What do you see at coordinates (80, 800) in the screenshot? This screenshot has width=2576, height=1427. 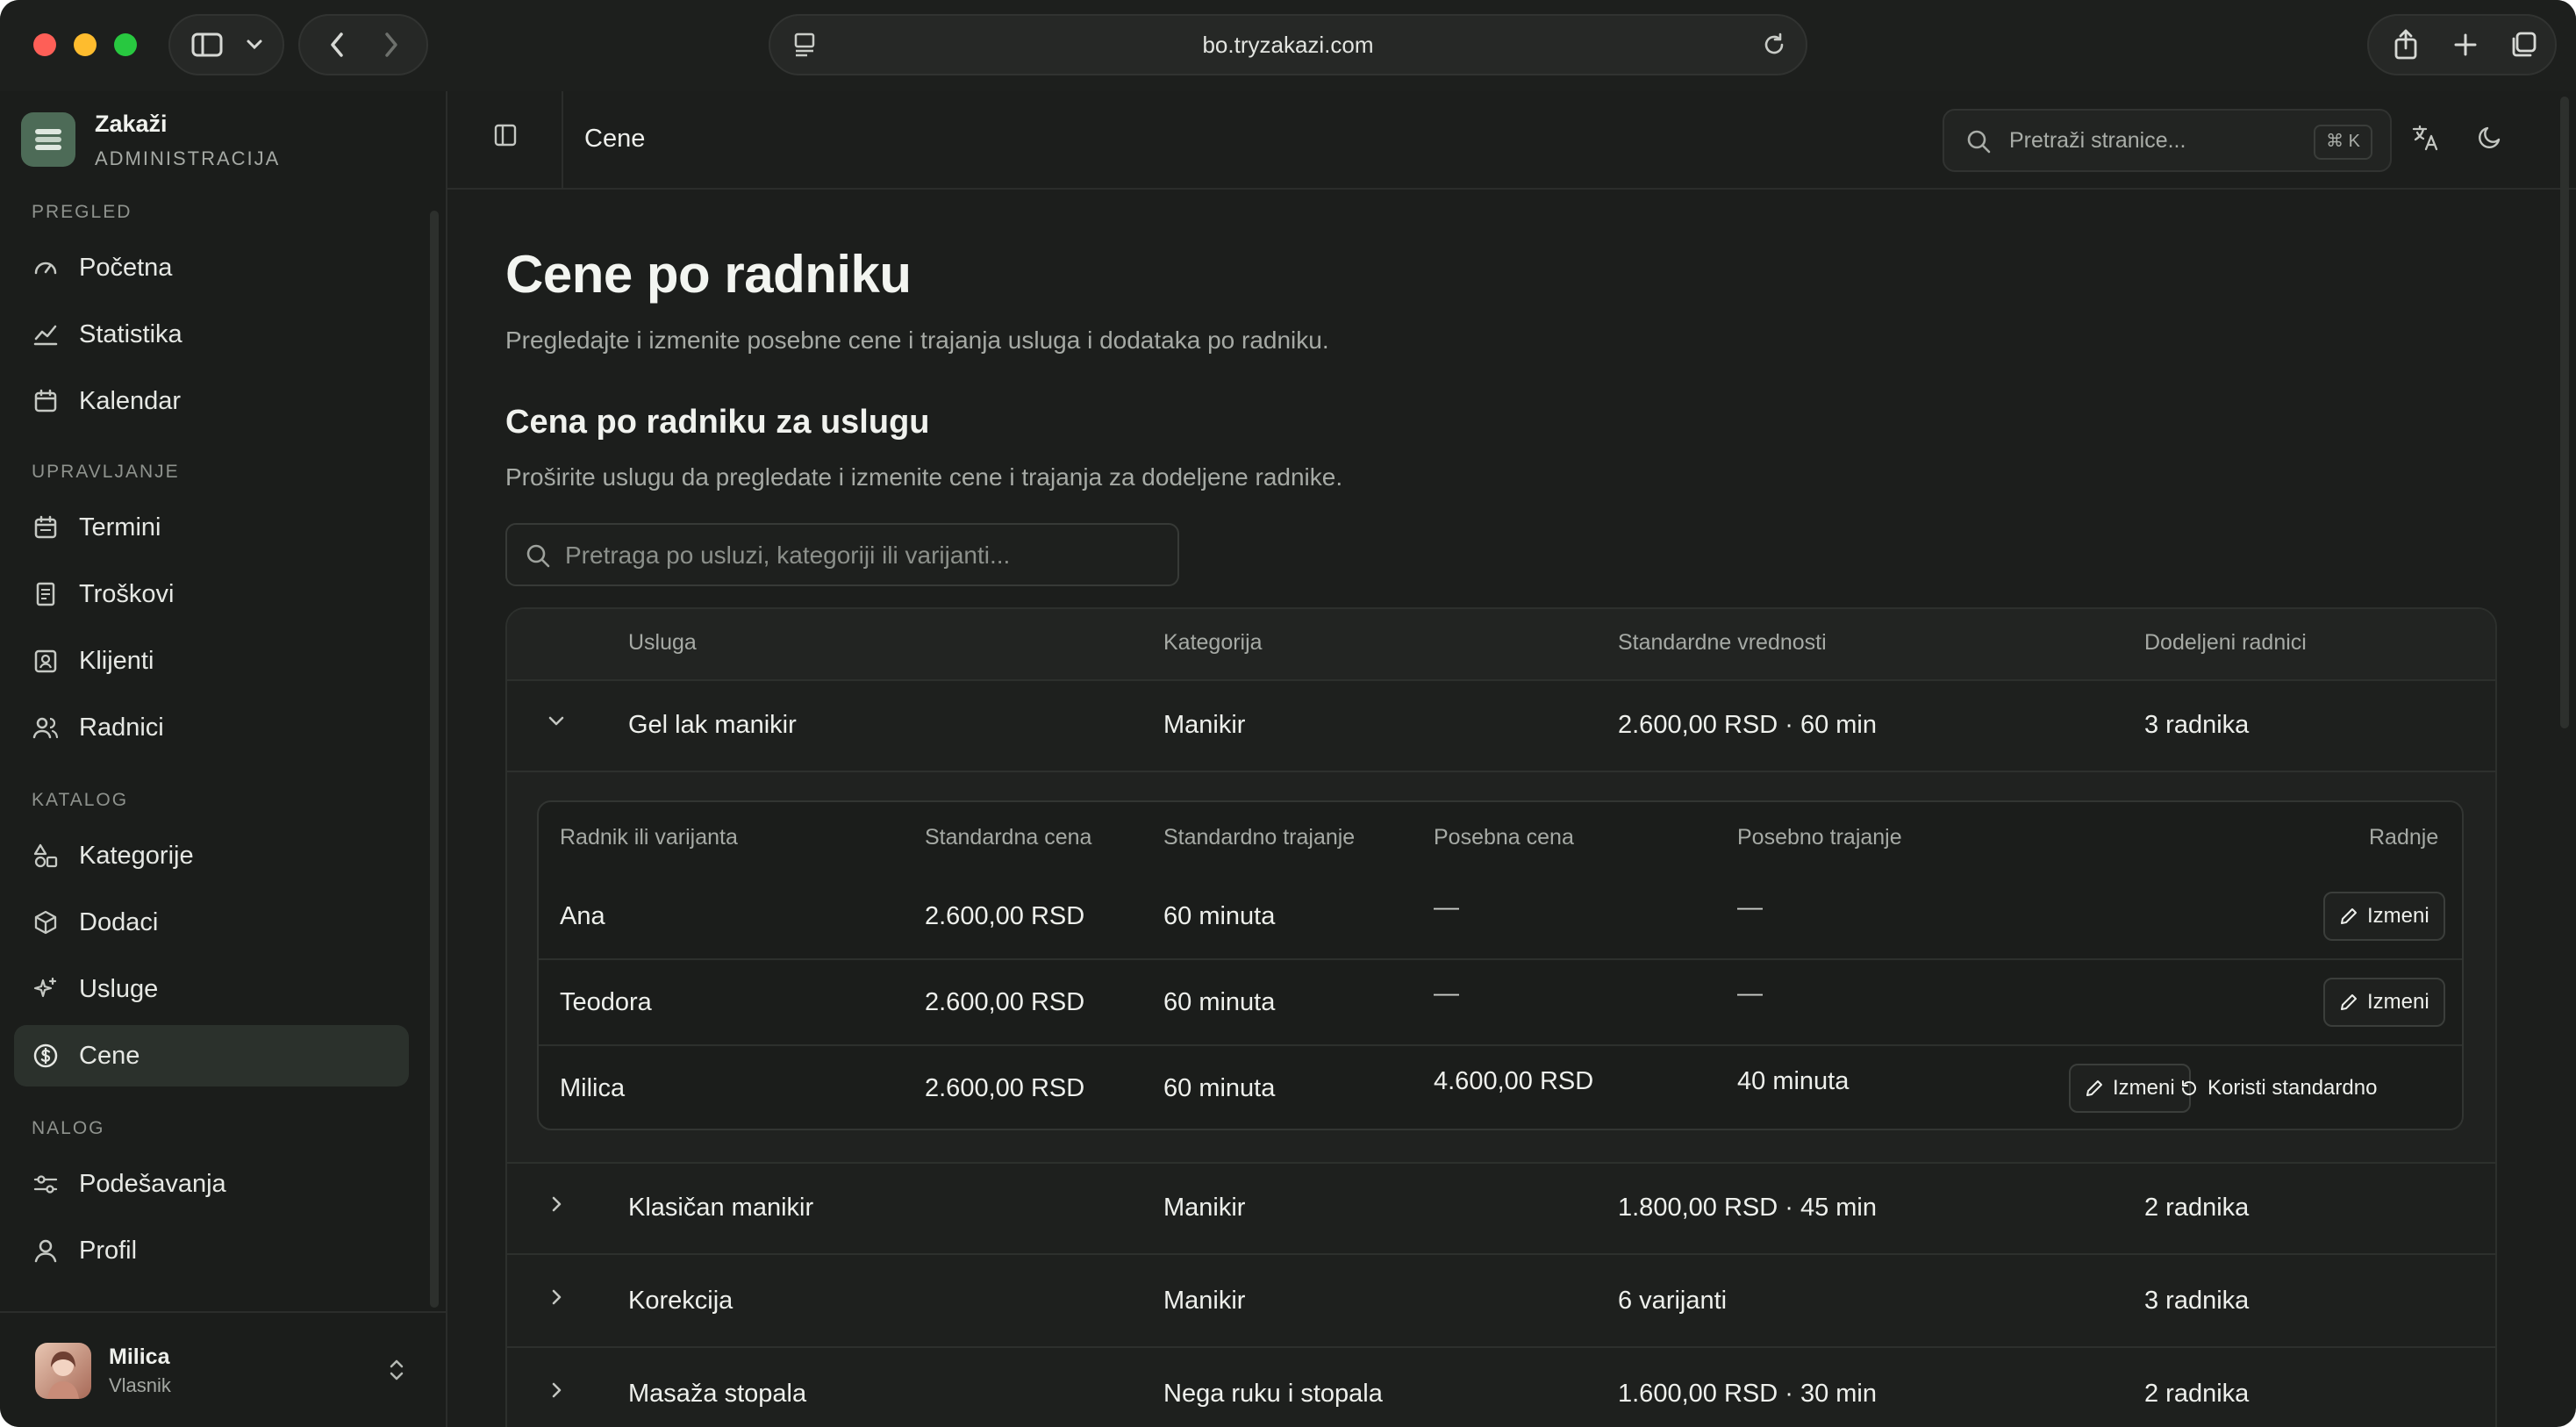 I see `section-label-katalog: KATALOG` at bounding box center [80, 800].